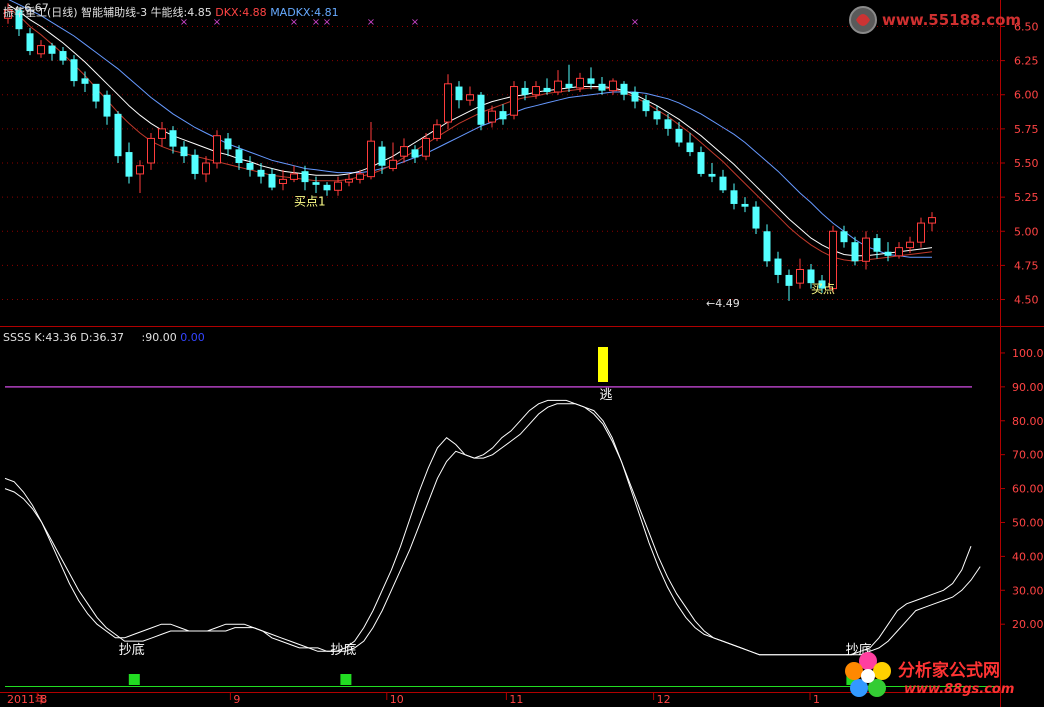  What do you see at coordinates (1028, 522) in the screenshot?
I see `osc-axis-label: 50.00` at bounding box center [1028, 522].